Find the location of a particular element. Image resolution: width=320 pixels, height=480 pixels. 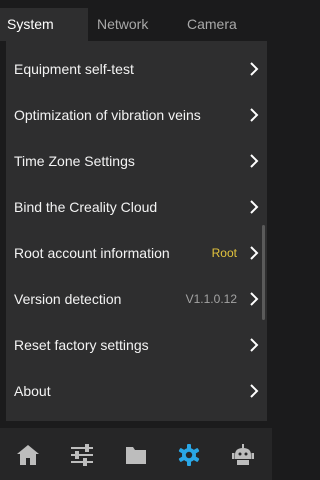

menu-item-optimization-vibration: Optimization of vibration veins is located at coordinates (136, 115).